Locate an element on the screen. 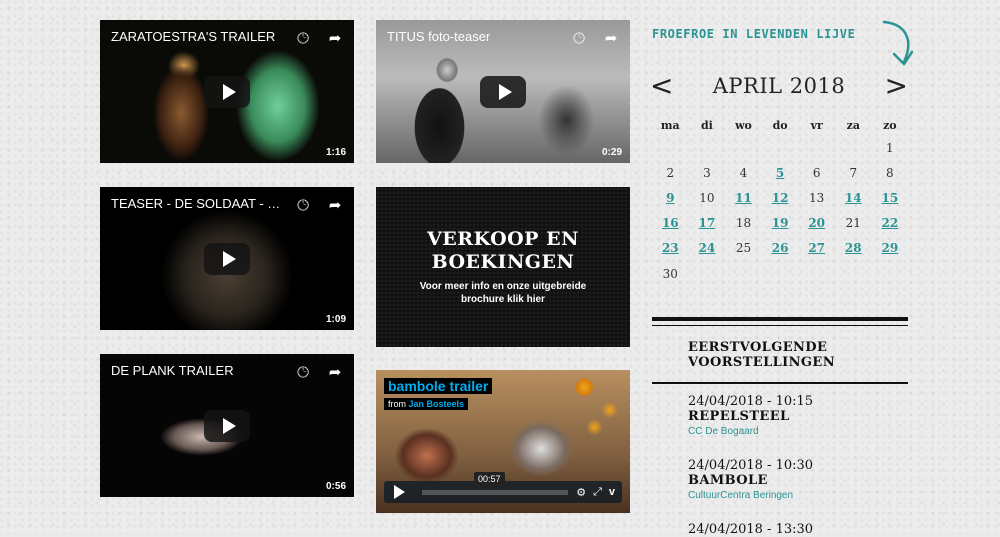 The height and width of the screenshot is (537, 1000). video-de-plank: DE PLANK TRAILER 🕒︎ ➦ 0:56 is located at coordinates (227, 425).